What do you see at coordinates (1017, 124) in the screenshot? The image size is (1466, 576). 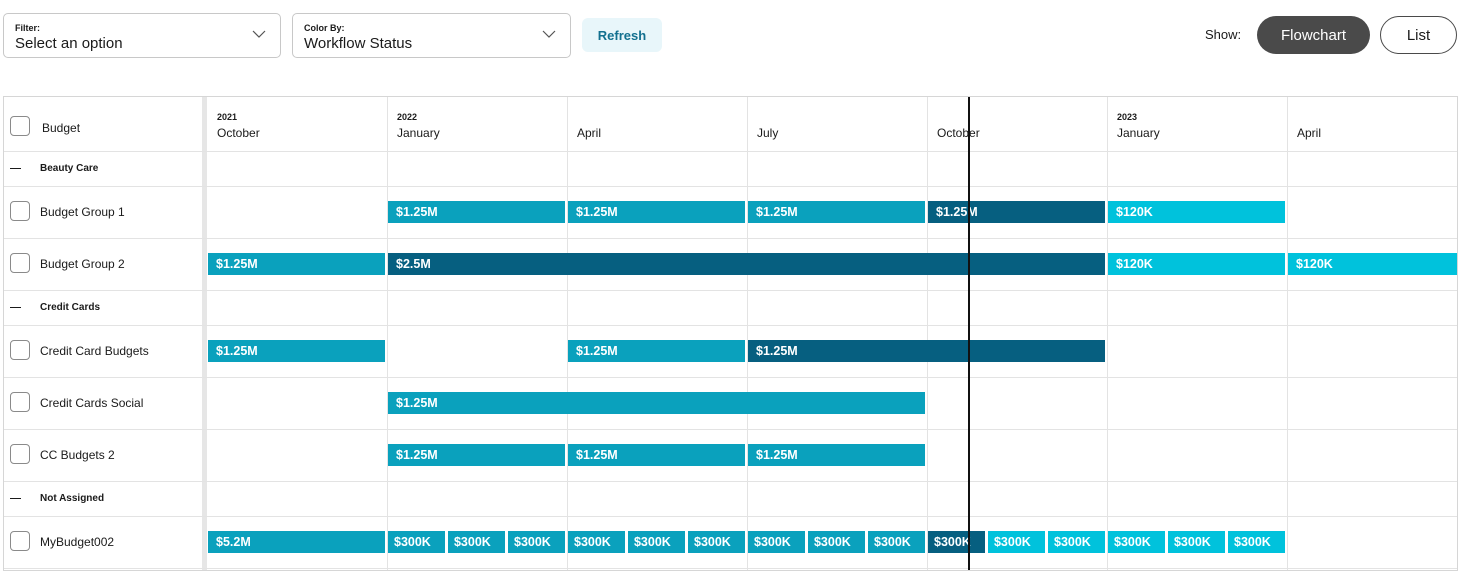 I see `column-header: October` at bounding box center [1017, 124].